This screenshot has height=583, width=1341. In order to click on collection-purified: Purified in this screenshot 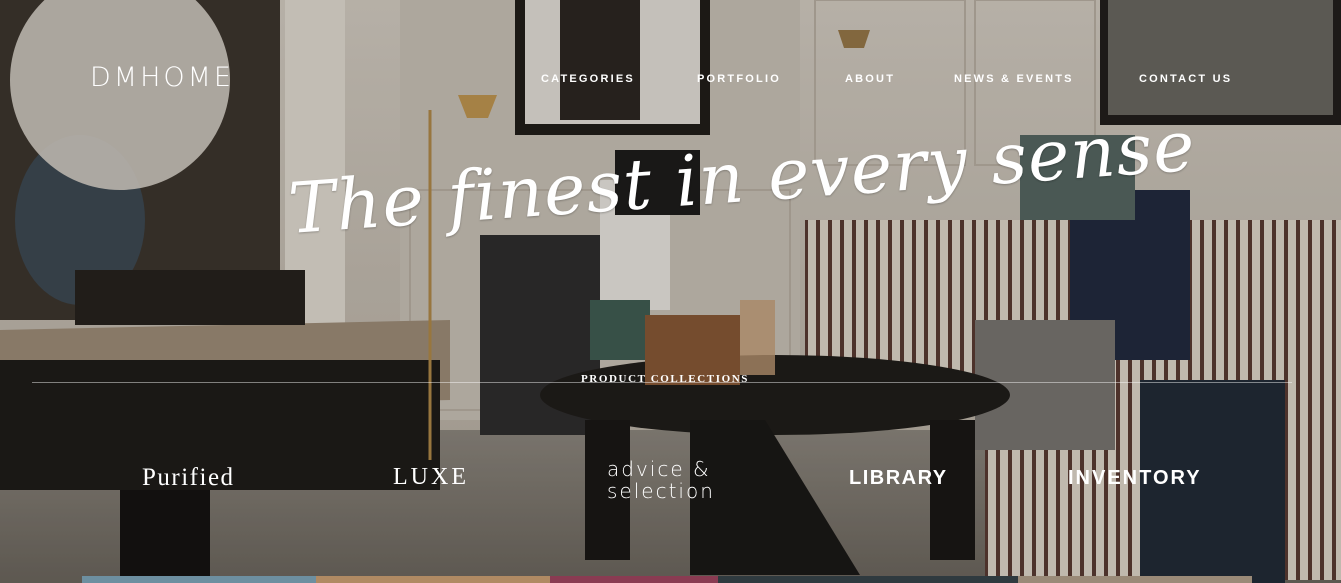, I will do `click(188, 478)`.